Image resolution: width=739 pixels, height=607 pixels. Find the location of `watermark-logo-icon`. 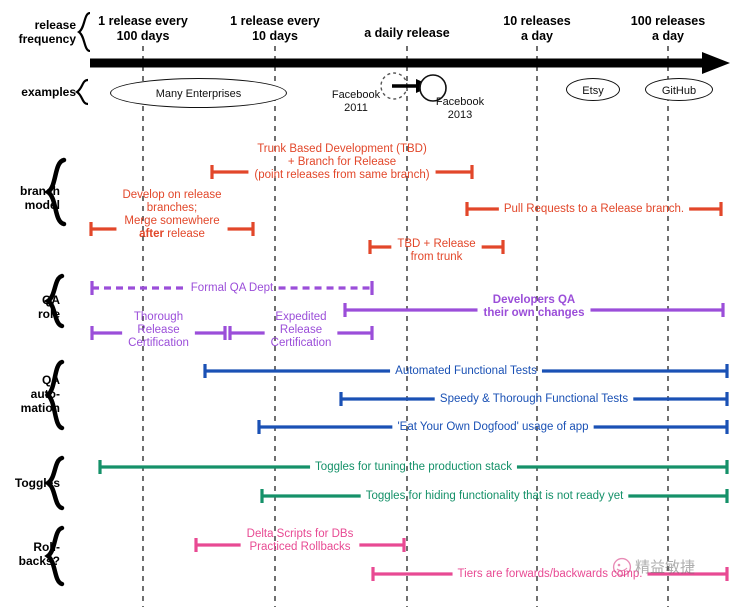

watermark-logo-icon is located at coordinates (622, 566).